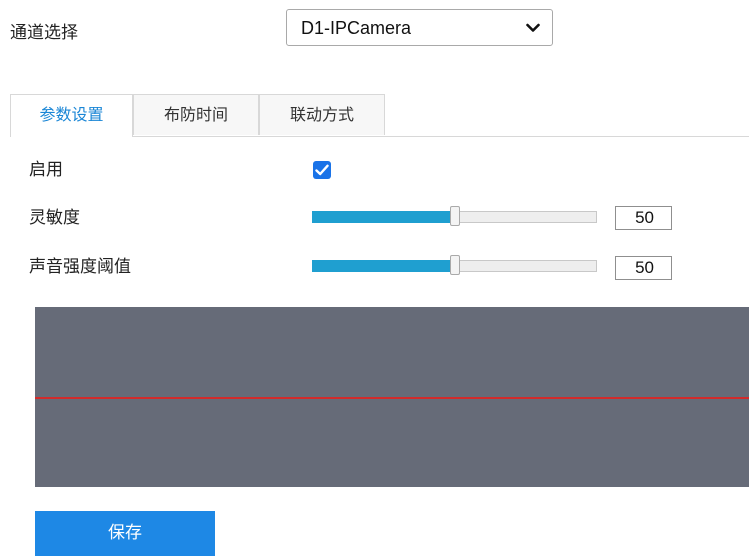 The width and height of the screenshot is (749, 556). I want to click on enable-checkbox, so click(322, 170).